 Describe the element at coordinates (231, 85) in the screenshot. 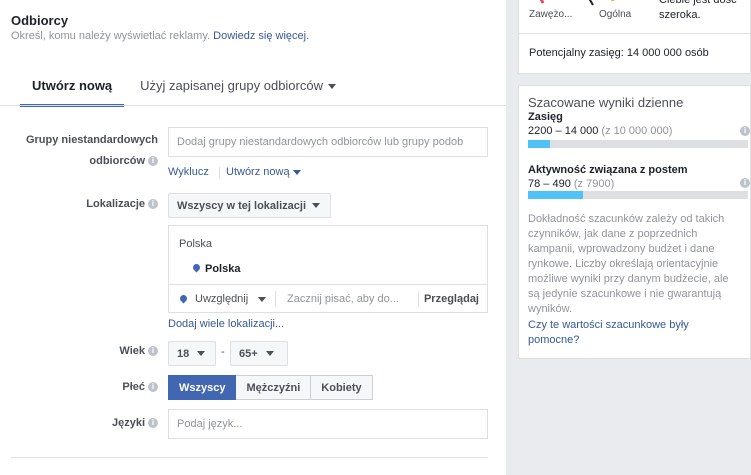

I see `tab-use-saved-label: Użyj zapisanej grupy odbiorców` at that location.